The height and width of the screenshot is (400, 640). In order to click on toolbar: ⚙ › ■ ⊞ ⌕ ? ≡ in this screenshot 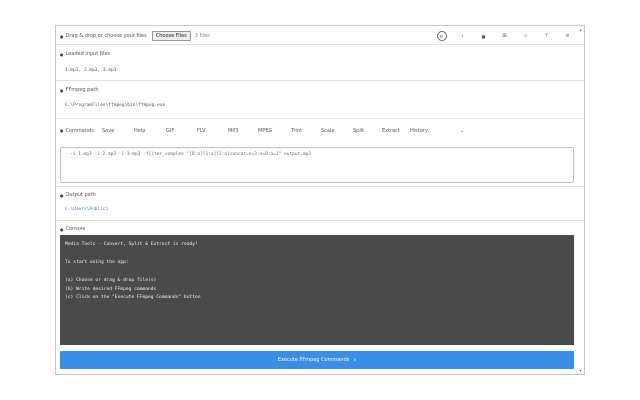, I will do `click(504, 36)`.